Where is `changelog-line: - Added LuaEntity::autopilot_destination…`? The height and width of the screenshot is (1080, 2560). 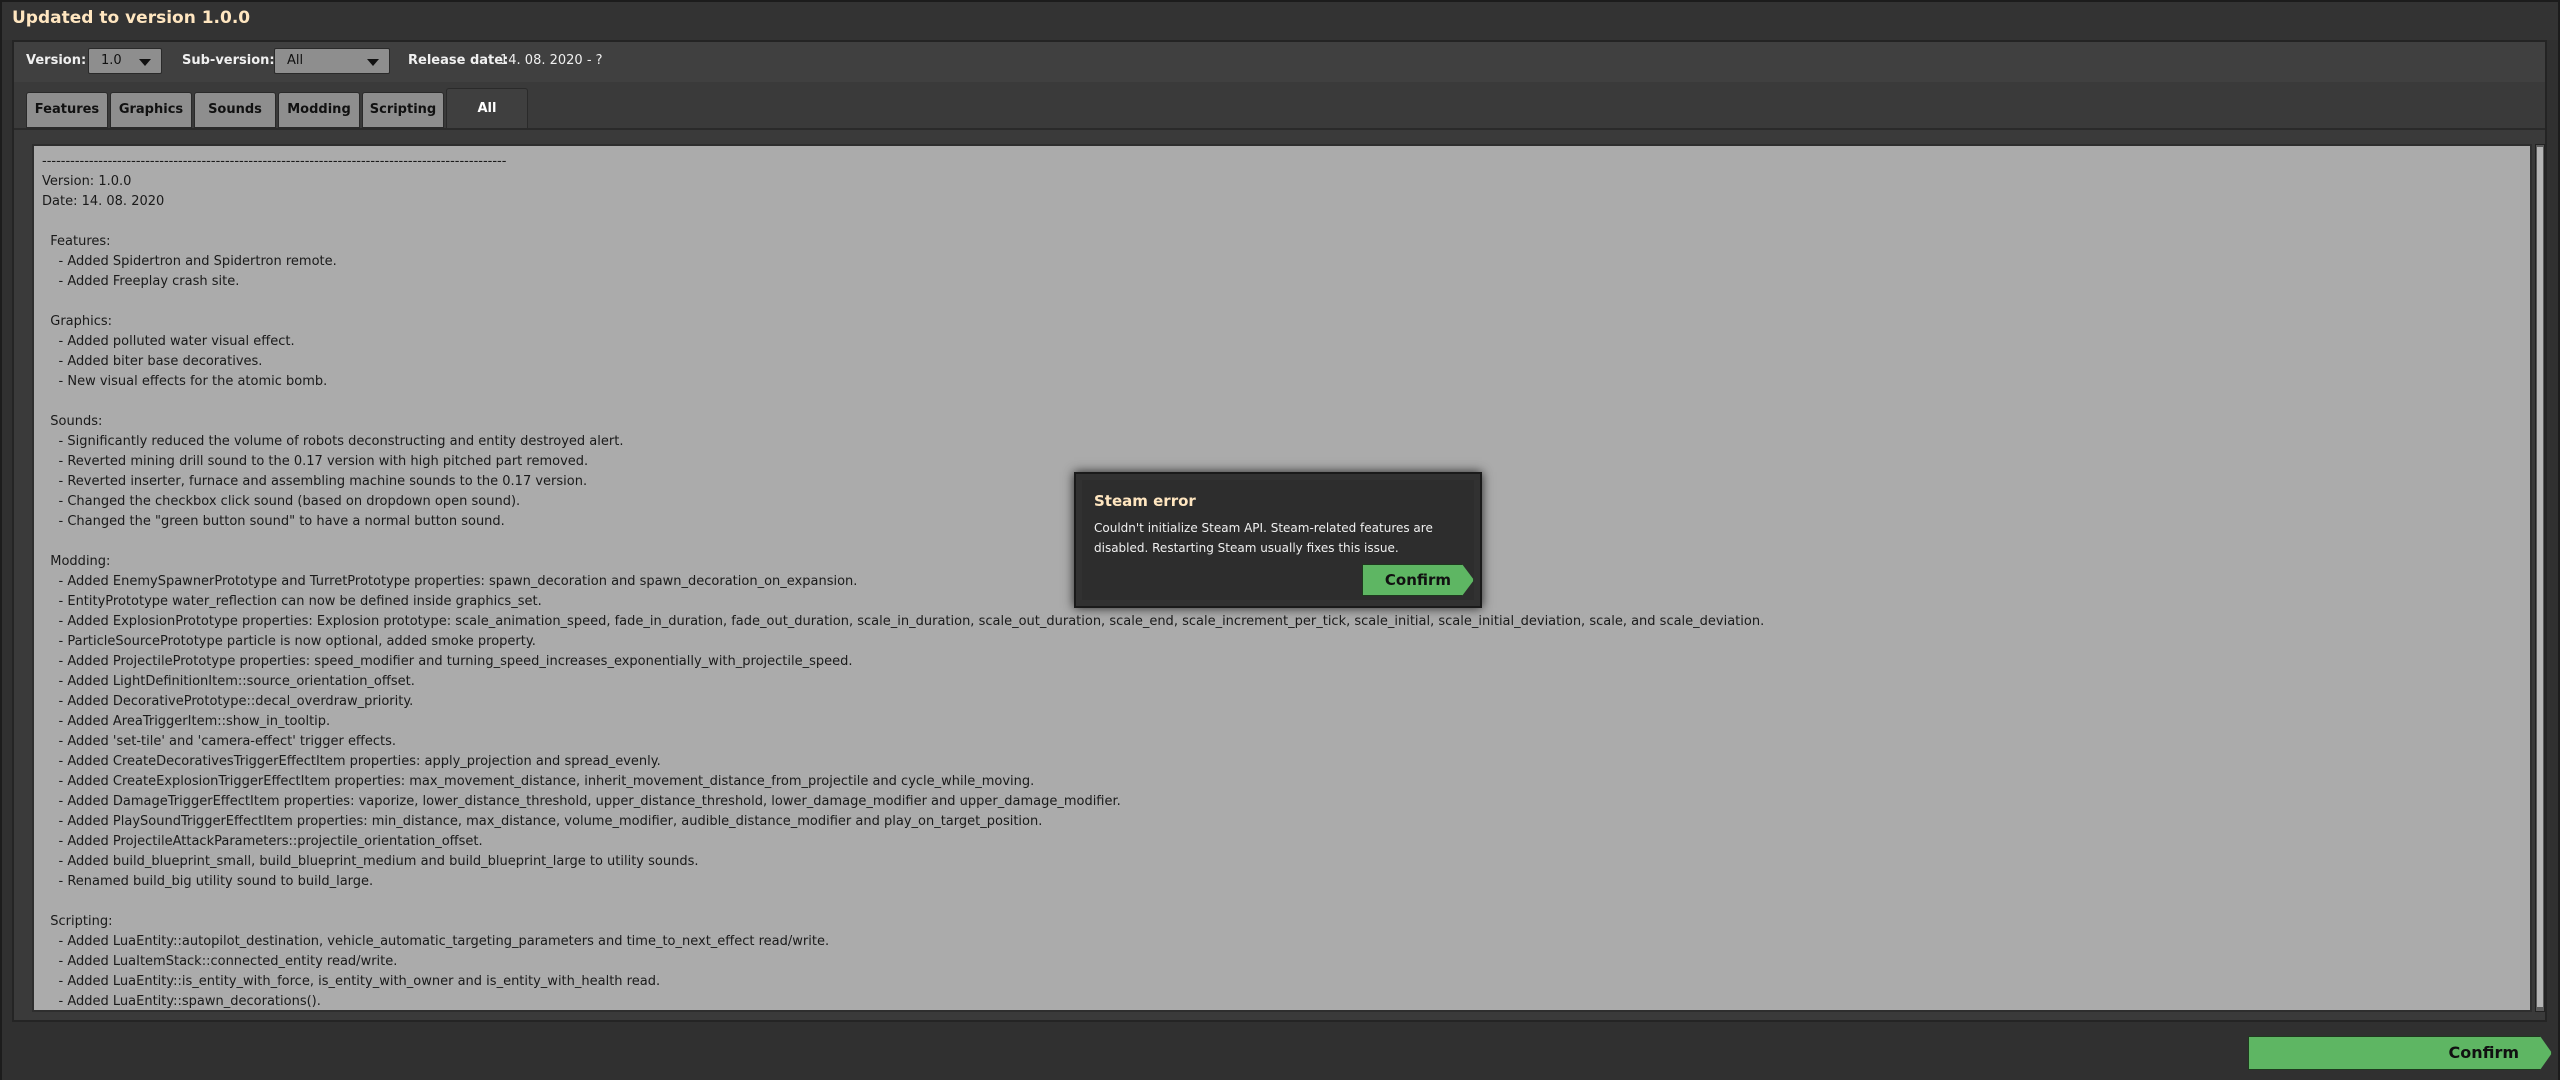
changelog-line: - Added LuaEntity::autopilot_destination… is located at coordinates (436, 941).